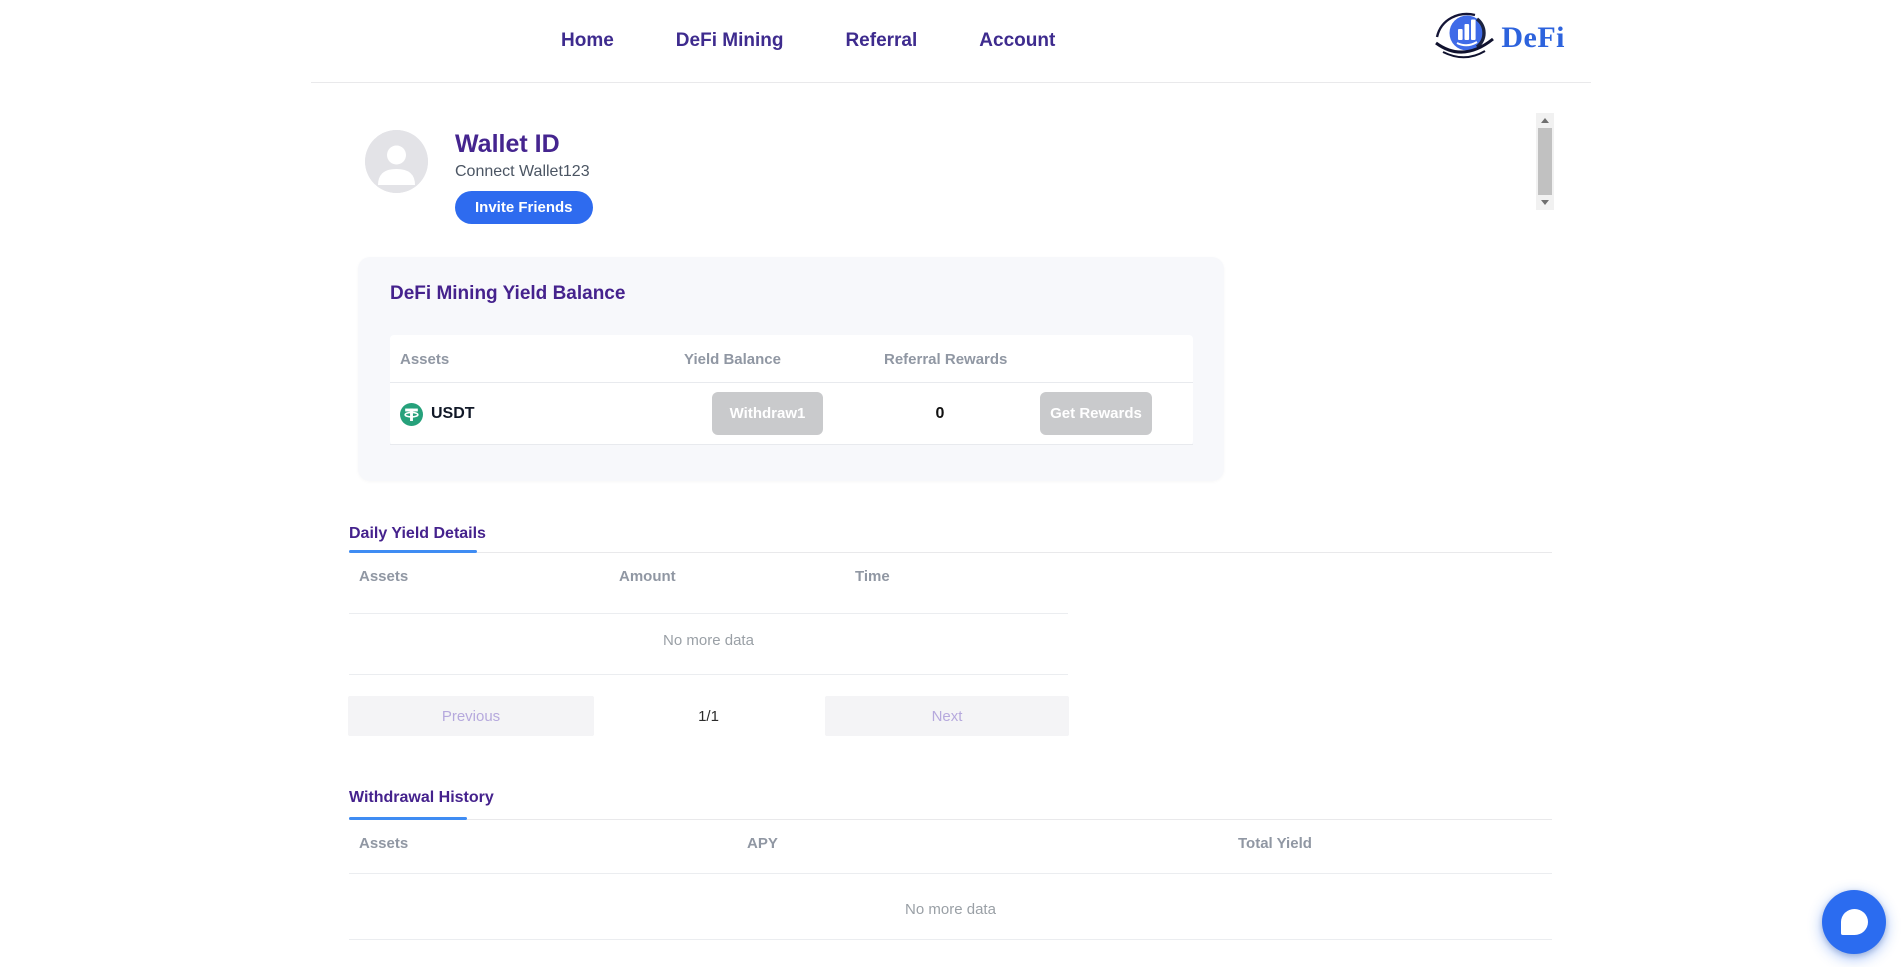 The image size is (1902, 967). I want to click on asset-cell: USDT, so click(437, 414).